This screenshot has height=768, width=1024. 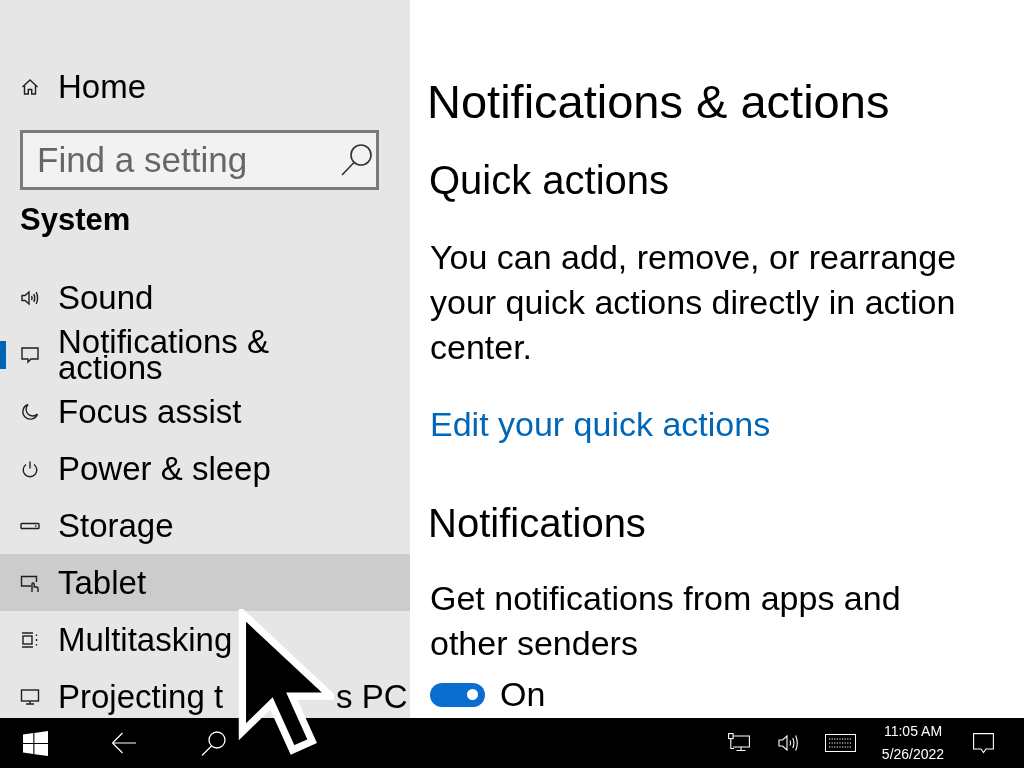 What do you see at coordinates (75, 220) in the screenshot?
I see `section-heading: System` at bounding box center [75, 220].